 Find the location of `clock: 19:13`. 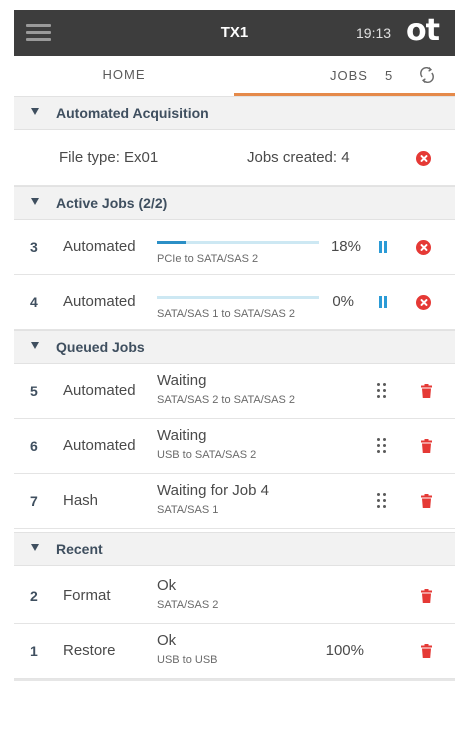

clock: 19:13 is located at coordinates (374, 33).